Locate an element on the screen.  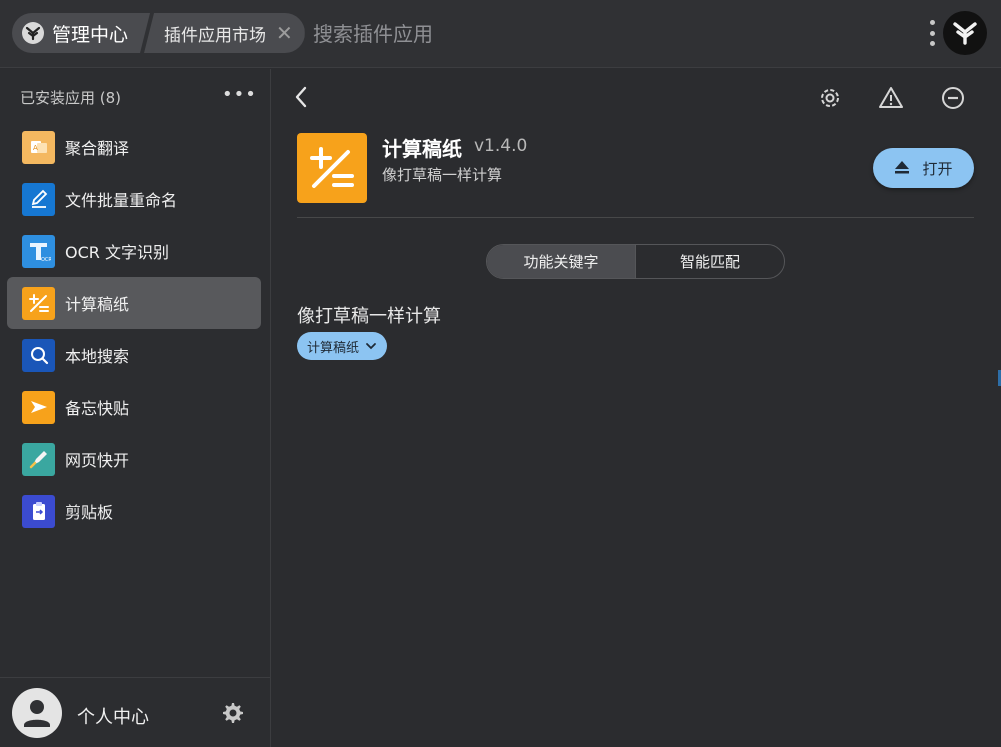
sidebar-footer: 个人中心 is located at coordinates (135, 712).